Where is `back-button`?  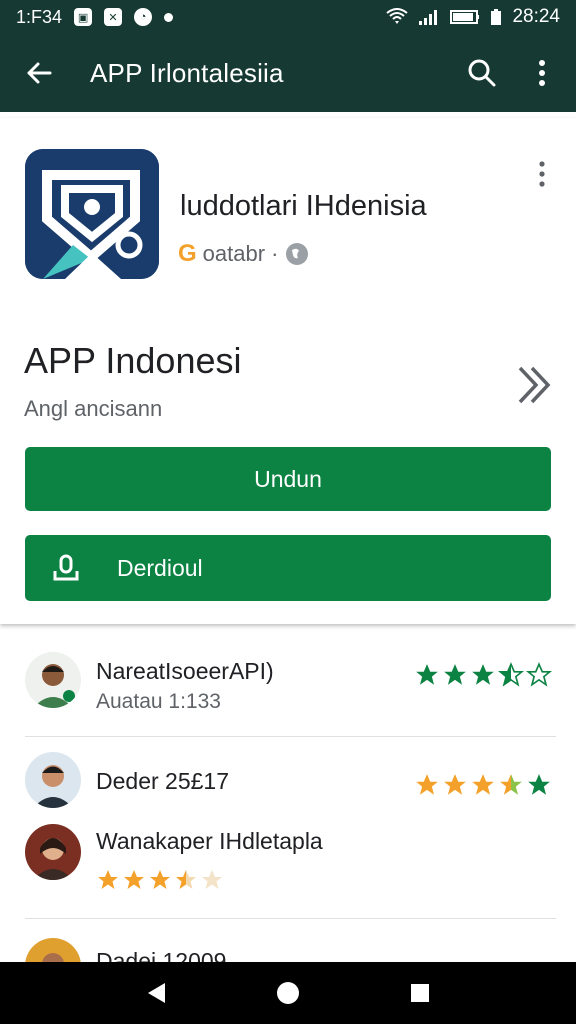
back-button is located at coordinates (39, 73).